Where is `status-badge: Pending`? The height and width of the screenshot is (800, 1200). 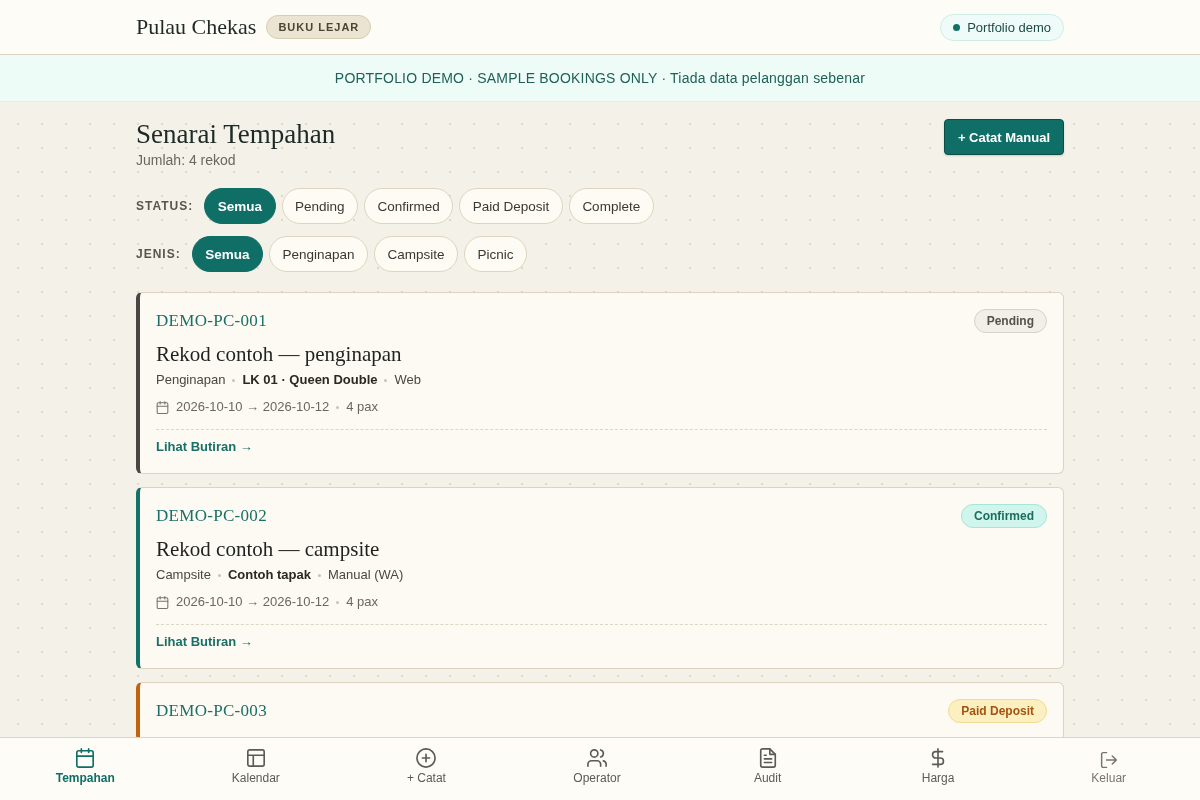 status-badge: Pending is located at coordinates (1010, 321).